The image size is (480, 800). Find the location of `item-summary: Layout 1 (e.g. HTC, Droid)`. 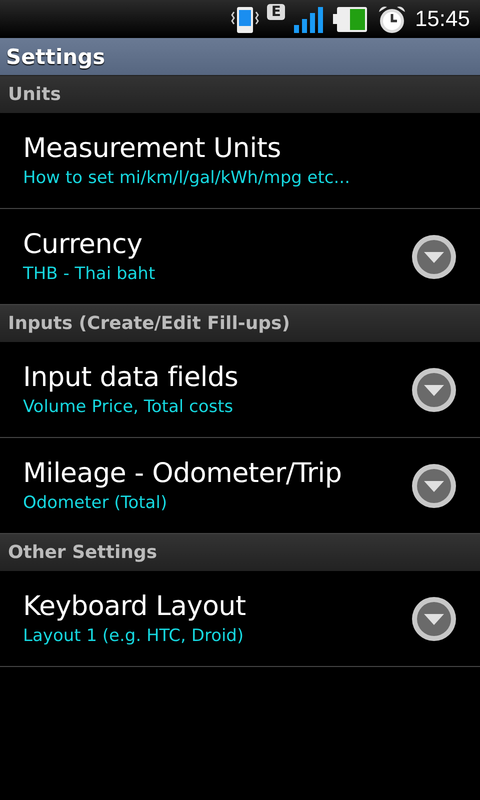

item-summary: Layout 1 (e.g. HTC, Droid) is located at coordinates (134, 636).